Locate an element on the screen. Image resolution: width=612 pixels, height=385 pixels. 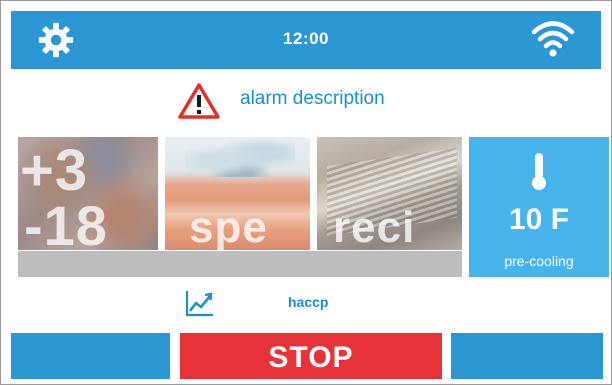
tile-label: spe is located at coordinates (228, 226).